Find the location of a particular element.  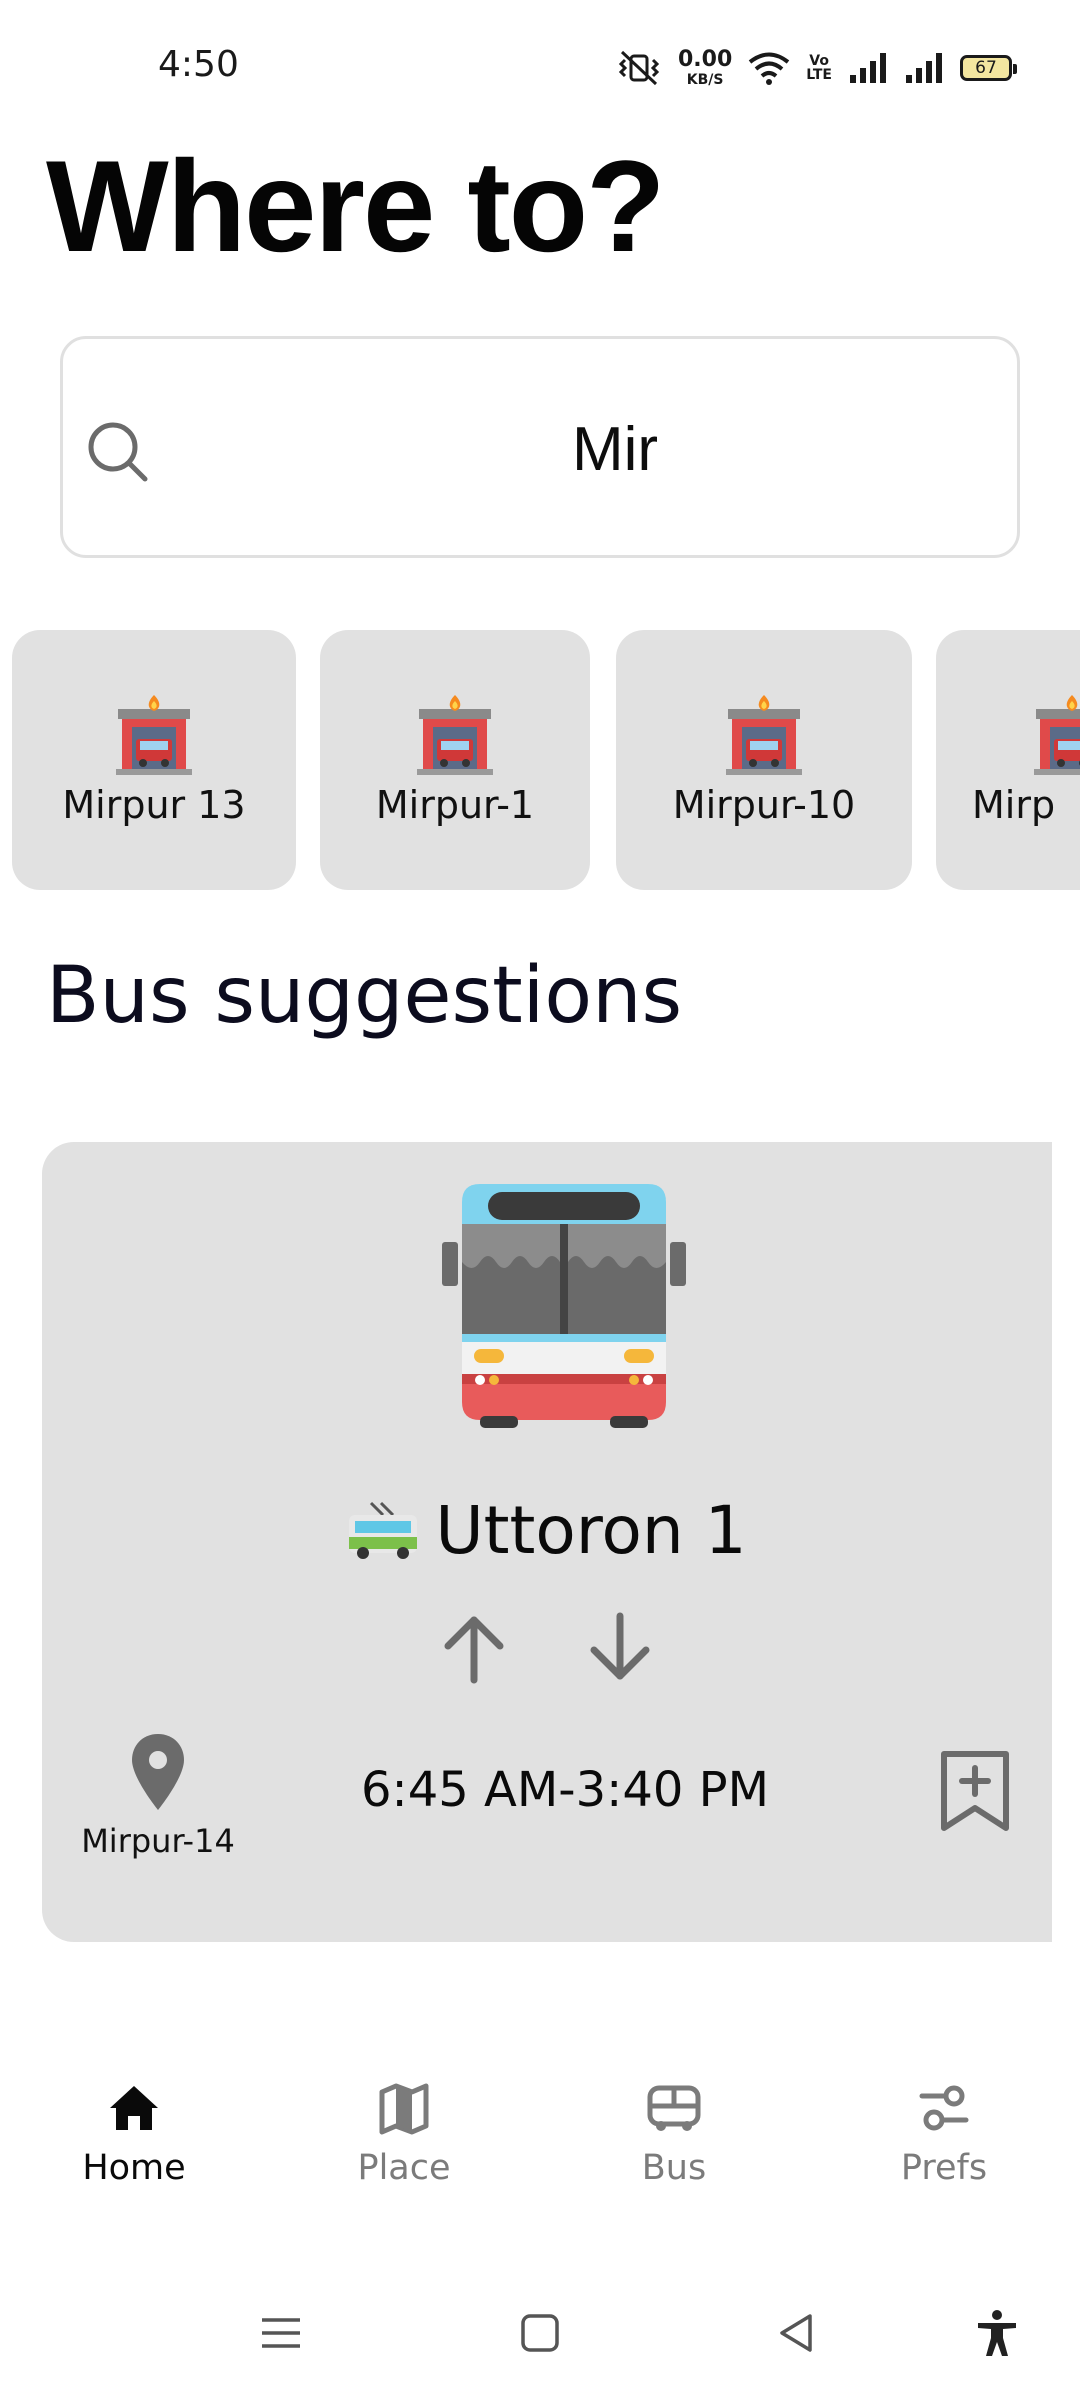

place-chip: Mirp is located at coordinates (1008, 760).